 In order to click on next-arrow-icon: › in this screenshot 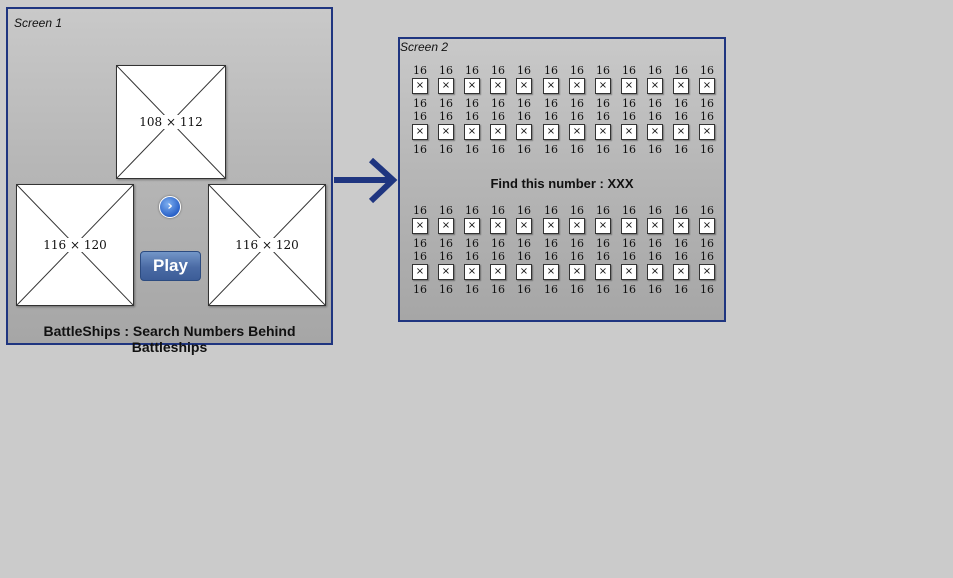, I will do `click(170, 207)`.